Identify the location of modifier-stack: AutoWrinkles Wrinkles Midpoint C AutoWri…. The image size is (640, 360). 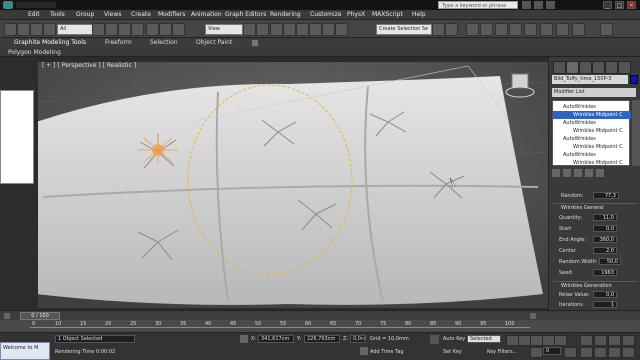
(591, 133).